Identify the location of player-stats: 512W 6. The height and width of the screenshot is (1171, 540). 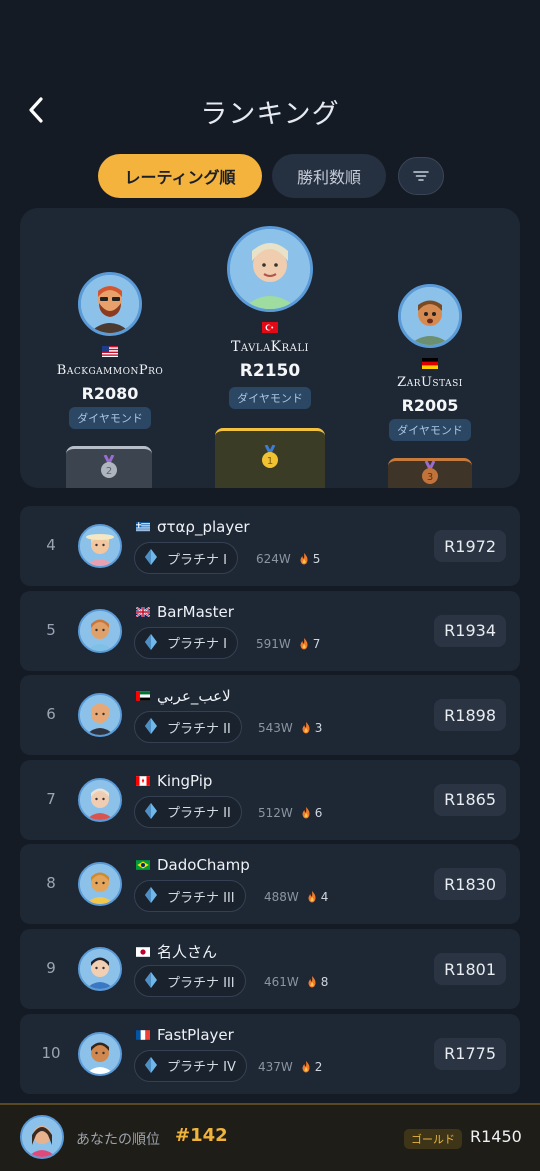
(290, 813).